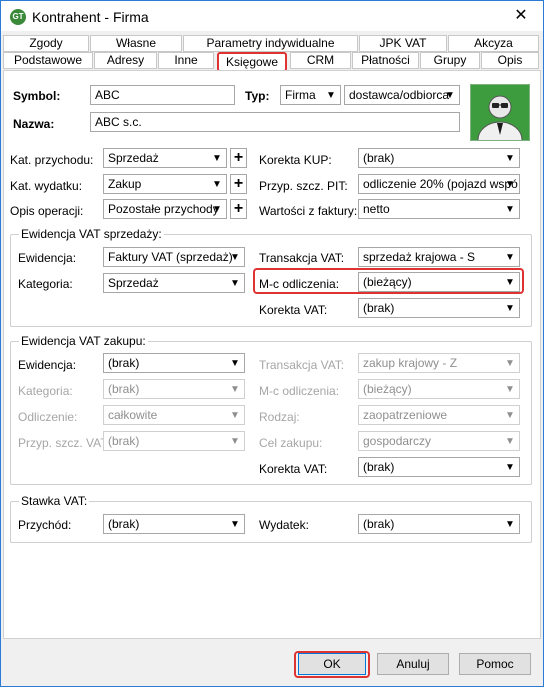 The height and width of the screenshot is (687, 544). Describe the element at coordinates (174, 283) in the screenshot. I see `vat-sales-kategoria-select: Sprzedaż ▼` at that location.